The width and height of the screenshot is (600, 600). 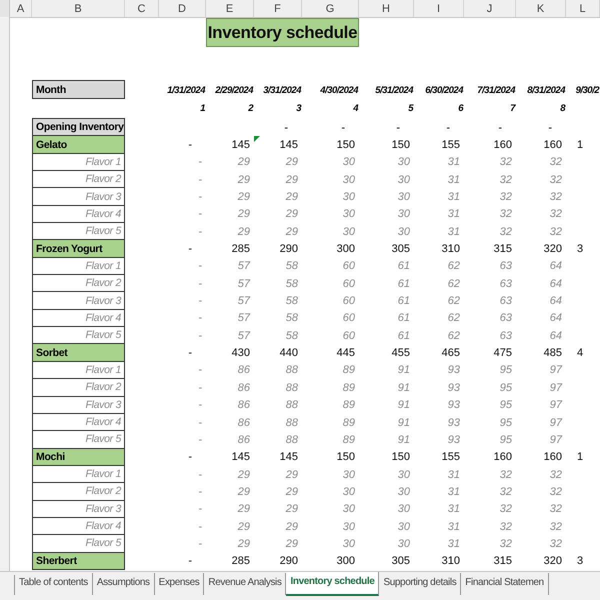 What do you see at coordinates (5, 8) in the screenshot?
I see `select-all-corner` at bounding box center [5, 8].